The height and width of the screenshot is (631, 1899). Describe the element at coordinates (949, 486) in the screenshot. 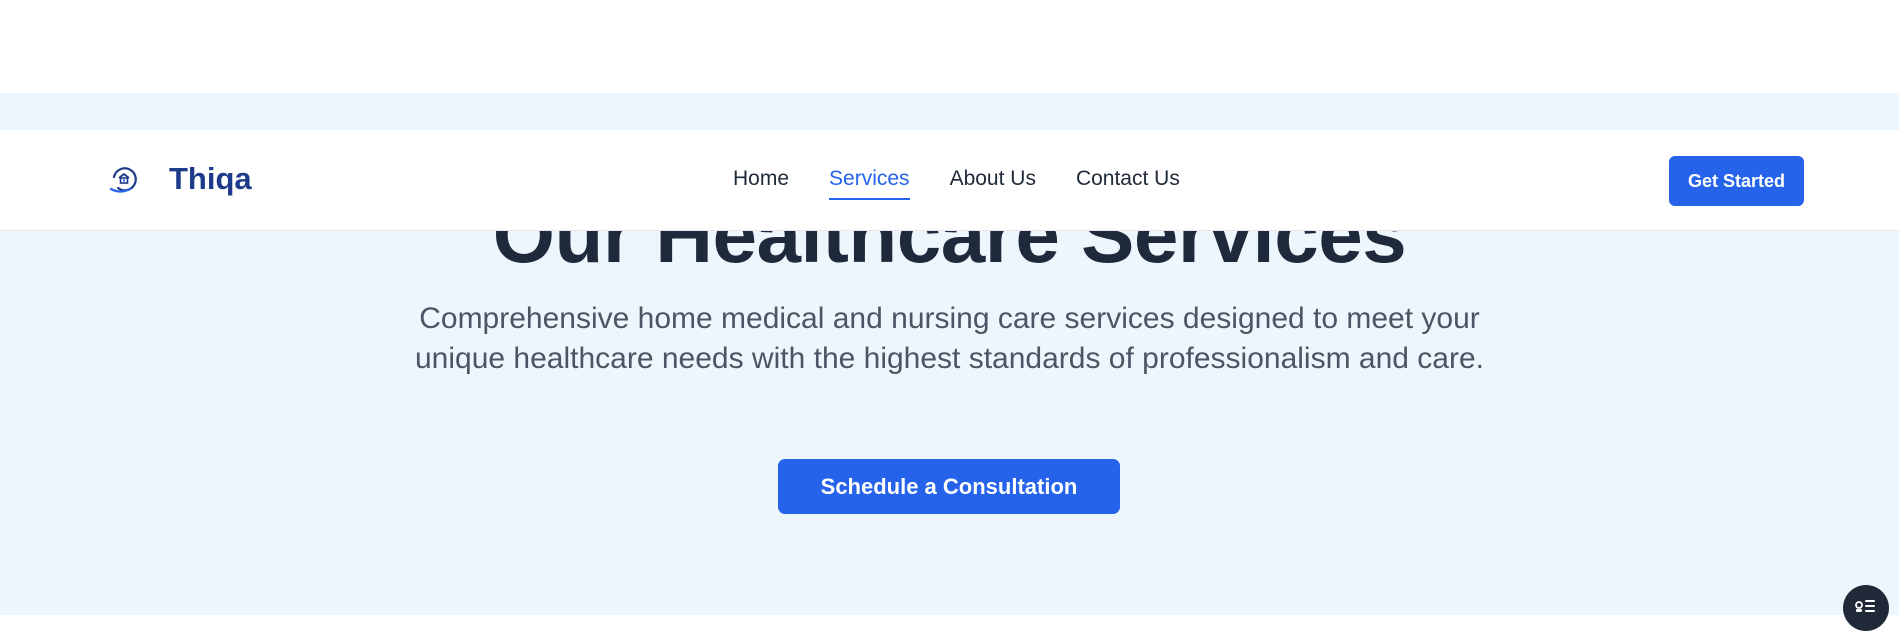

I see `schedule-consultation-button: Schedule a Consultation` at that location.